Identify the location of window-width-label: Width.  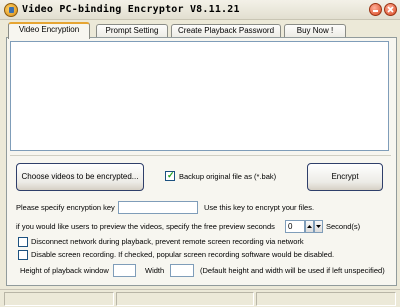
(155, 270).